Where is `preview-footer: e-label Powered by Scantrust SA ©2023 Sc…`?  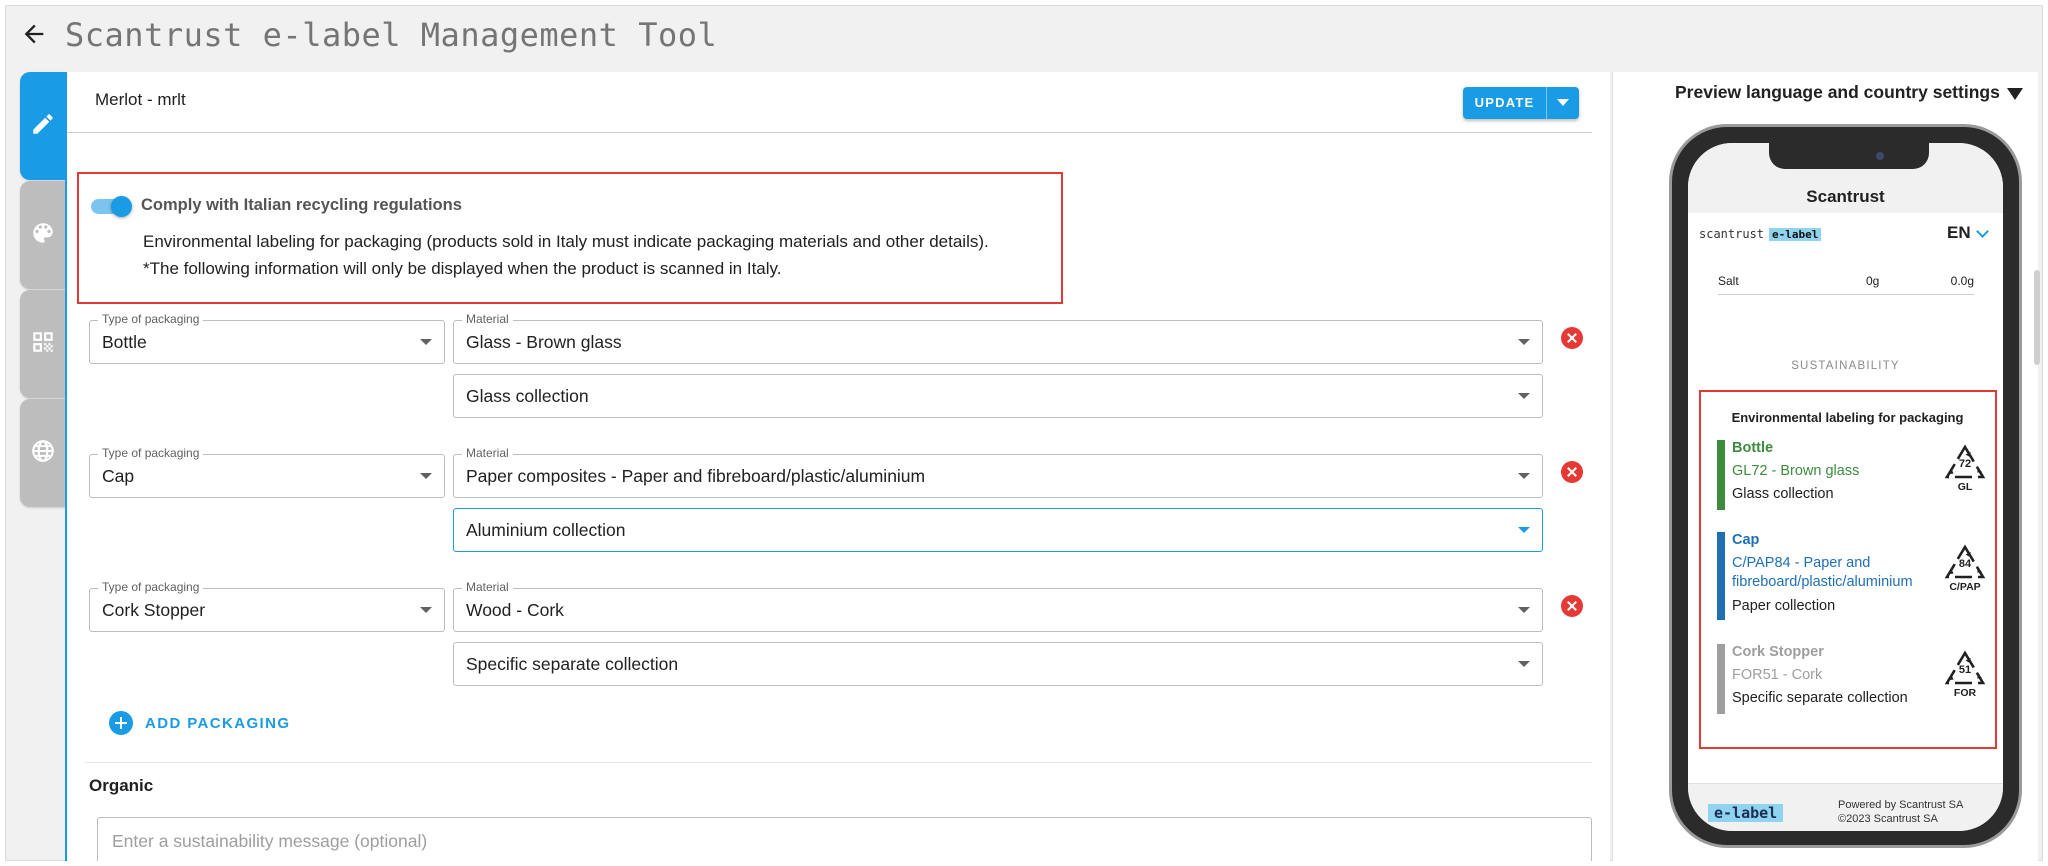
preview-footer: e-label Powered by Scantrust SA ©2023 Sc… is located at coordinates (1845, 807).